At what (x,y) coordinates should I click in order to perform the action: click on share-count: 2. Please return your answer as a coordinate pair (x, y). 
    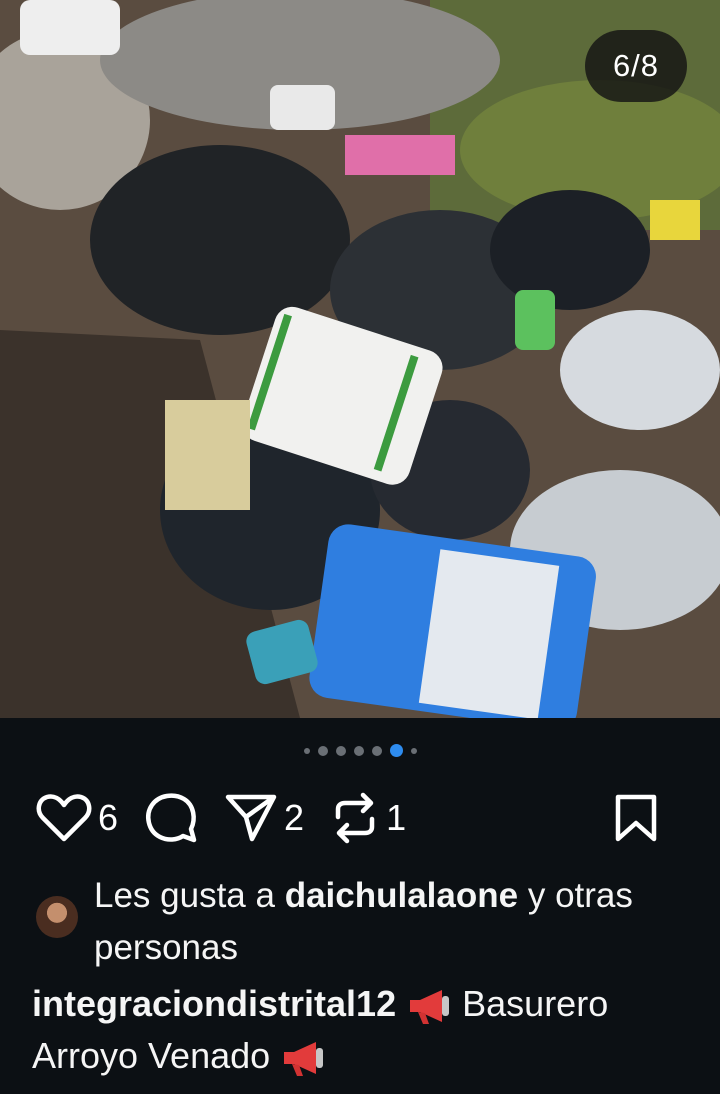
    Looking at the image, I should click on (294, 817).